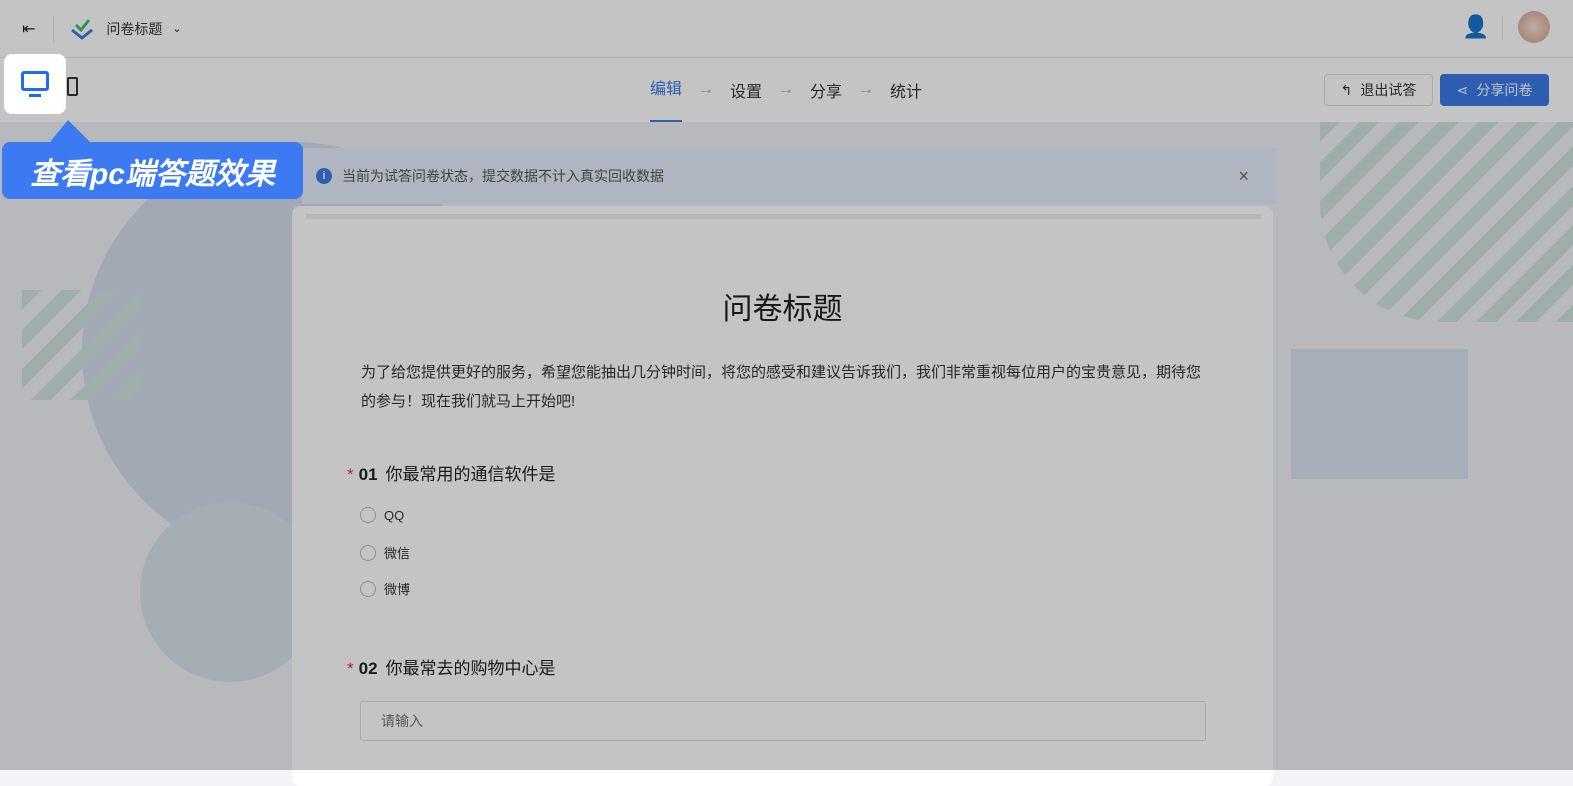 The height and width of the screenshot is (786, 1573). What do you see at coordinates (1346, 89) in the screenshot?
I see `undo-icon: ↰` at bounding box center [1346, 89].